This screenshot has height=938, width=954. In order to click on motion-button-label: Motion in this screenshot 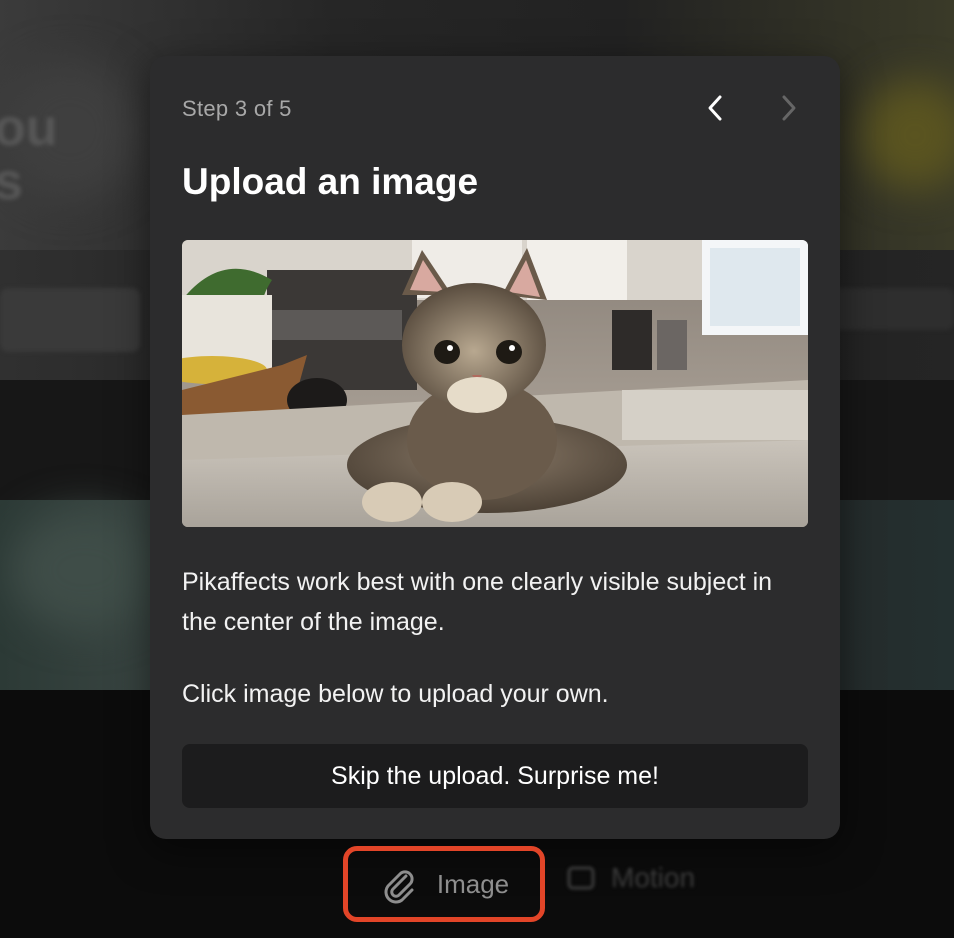, I will do `click(653, 877)`.